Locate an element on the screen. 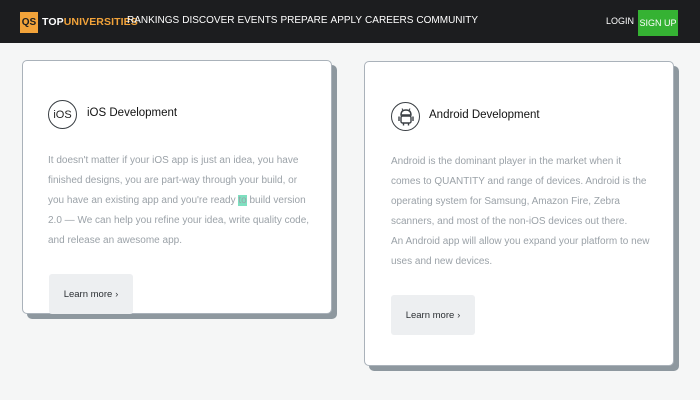 Image resolution: width=700 pixels, height=400 pixels. card-title: Android Development is located at coordinates (484, 115).